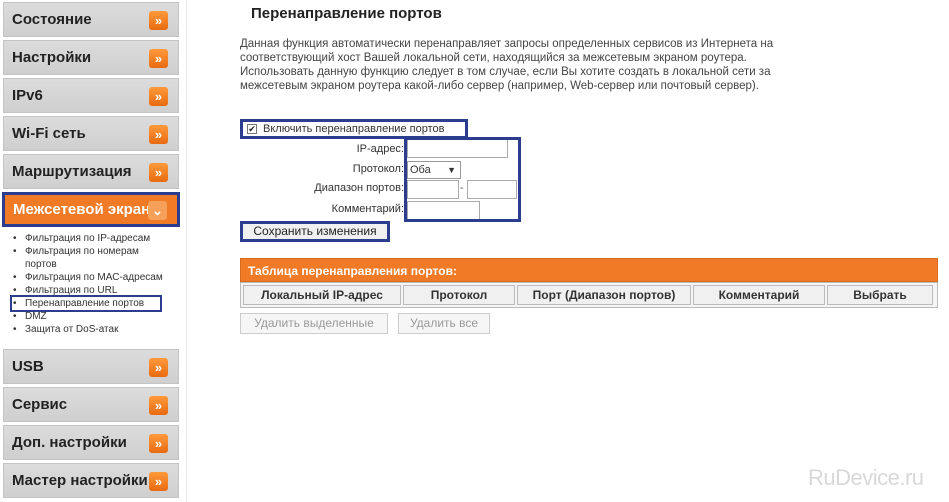  What do you see at coordinates (86, 303) in the screenshot?
I see `submenu-port-forwarding: Перенаправление портов` at bounding box center [86, 303].